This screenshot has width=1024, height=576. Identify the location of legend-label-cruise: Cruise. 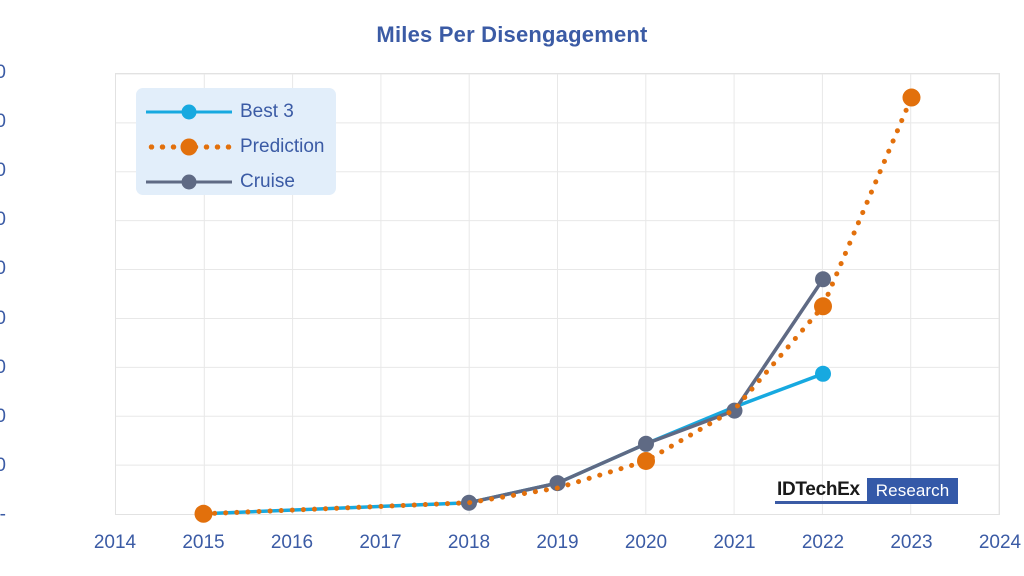
(267, 181).